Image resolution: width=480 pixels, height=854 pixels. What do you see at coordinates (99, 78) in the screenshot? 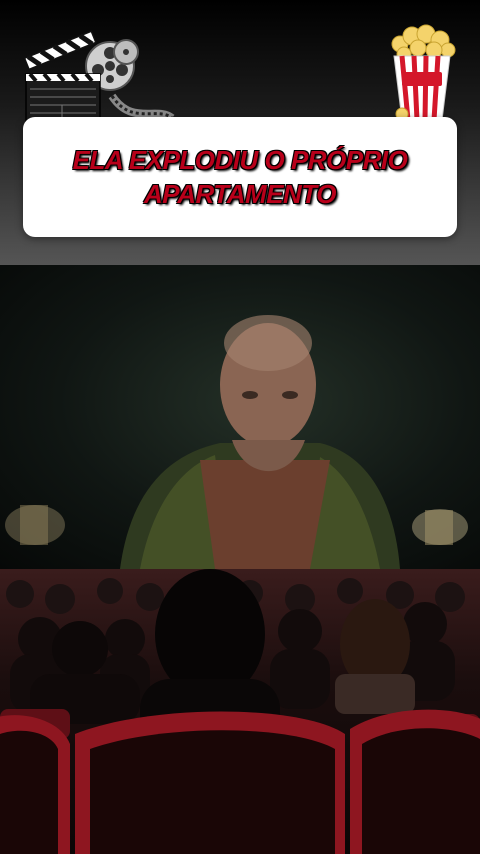
I see `clapperboard-icon` at bounding box center [99, 78].